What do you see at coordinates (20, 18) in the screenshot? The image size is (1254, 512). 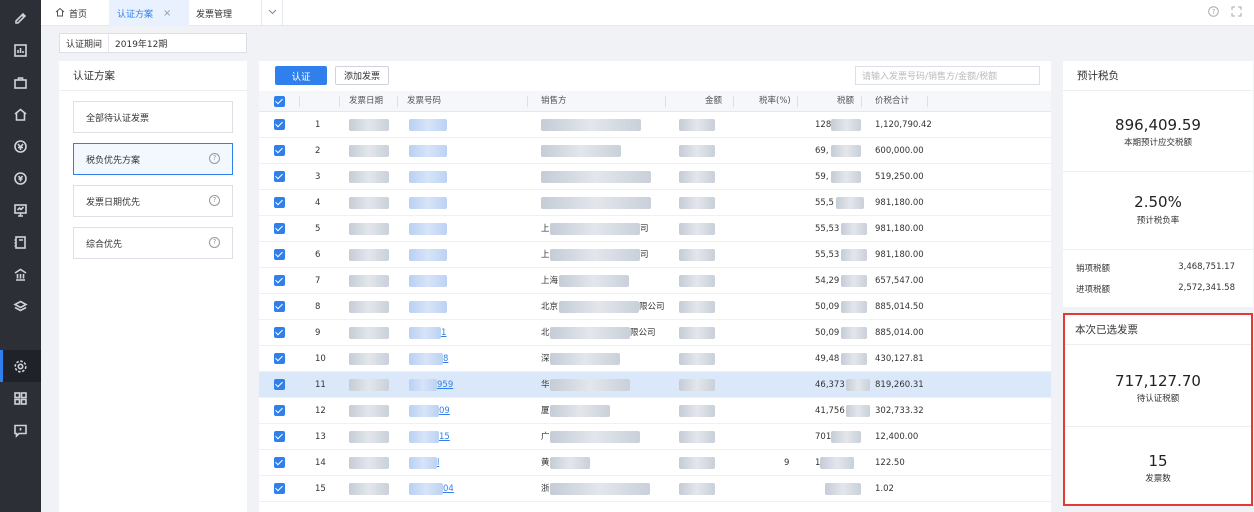 I see `edit-icon` at bounding box center [20, 18].